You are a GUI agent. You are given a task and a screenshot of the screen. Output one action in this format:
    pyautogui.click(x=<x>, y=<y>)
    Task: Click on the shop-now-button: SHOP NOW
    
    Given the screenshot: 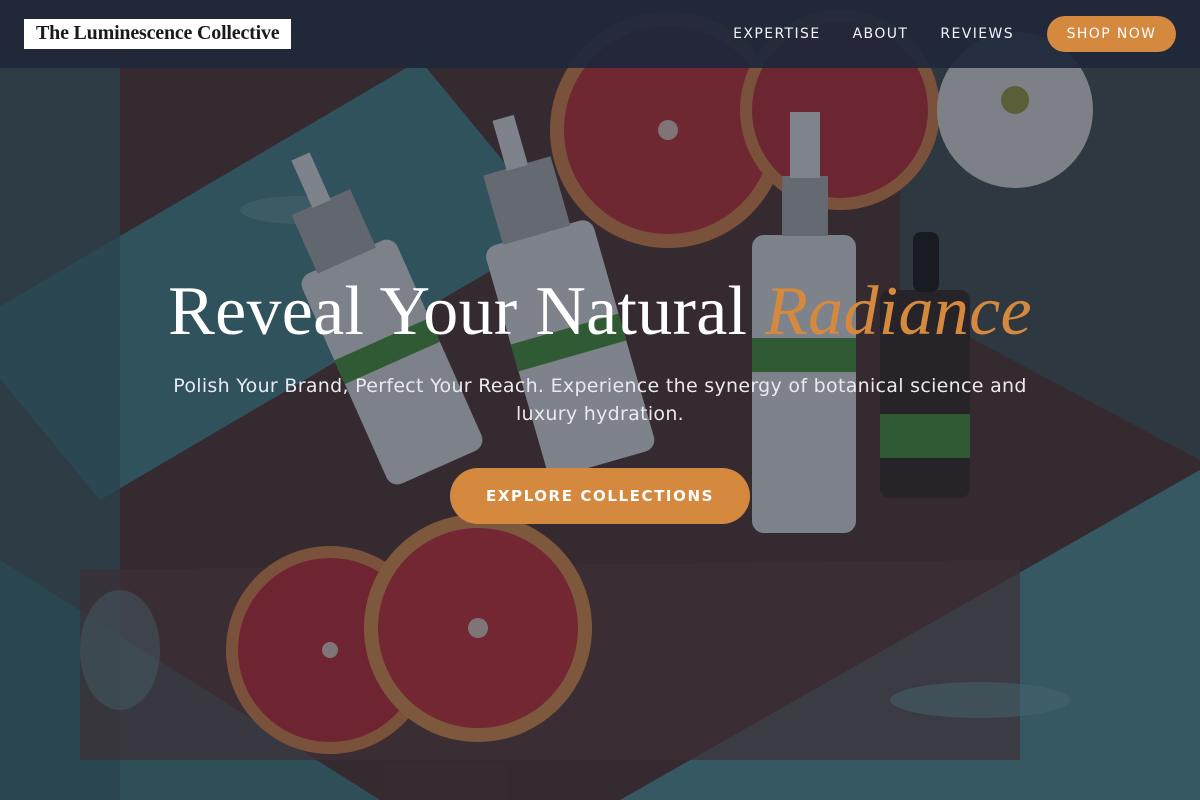 What is the action you would take?
    pyautogui.click(x=1111, y=34)
    